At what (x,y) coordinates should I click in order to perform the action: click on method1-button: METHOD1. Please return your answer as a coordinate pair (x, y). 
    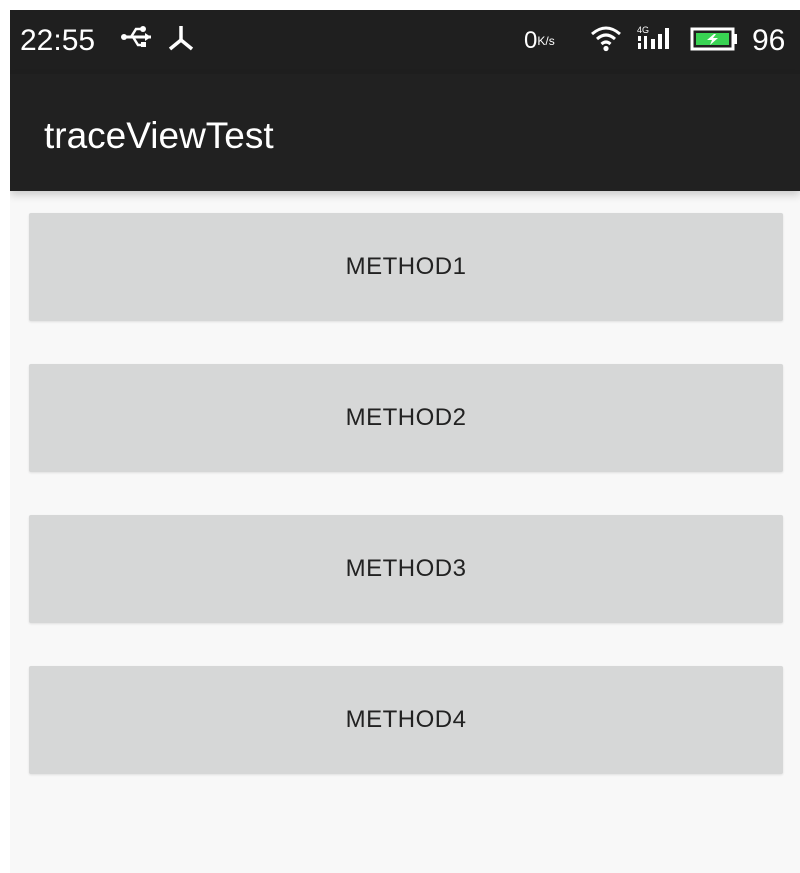
    Looking at the image, I should click on (406, 267).